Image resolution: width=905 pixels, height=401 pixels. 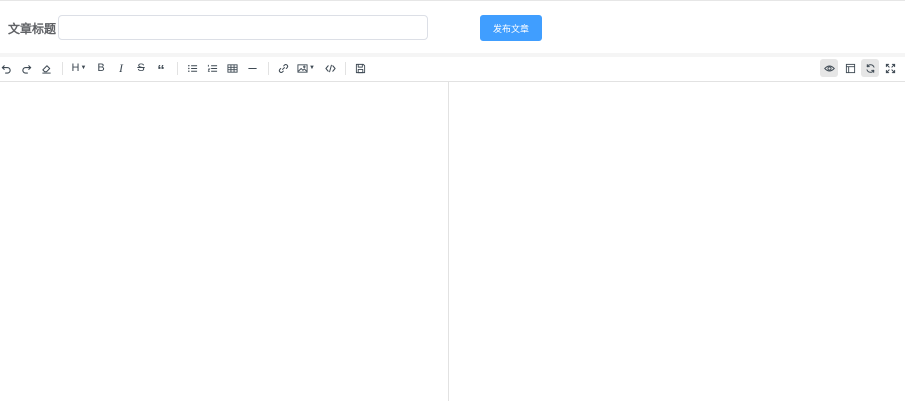 What do you see at coordinates (330, 68) in the screenshot?
I see `code-icon` at bounding box center [330, 68].